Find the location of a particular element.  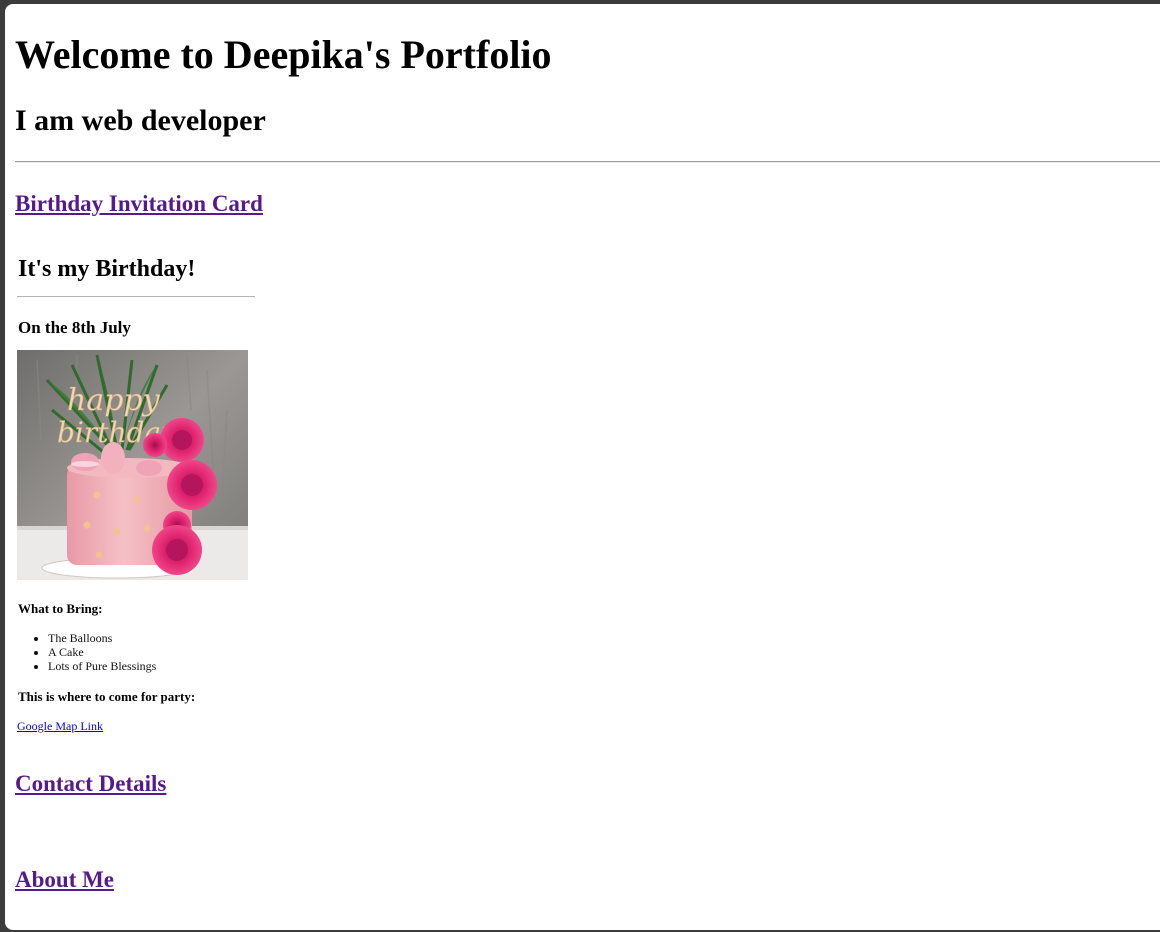

cake-topper-happy: happy is located at coordinates (114, 400).